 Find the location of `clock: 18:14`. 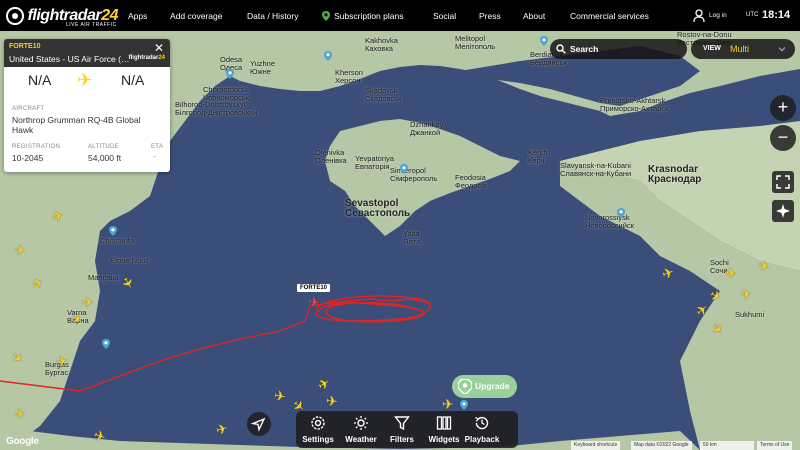

clock: 18:14 is located at coordinates (776, 15).